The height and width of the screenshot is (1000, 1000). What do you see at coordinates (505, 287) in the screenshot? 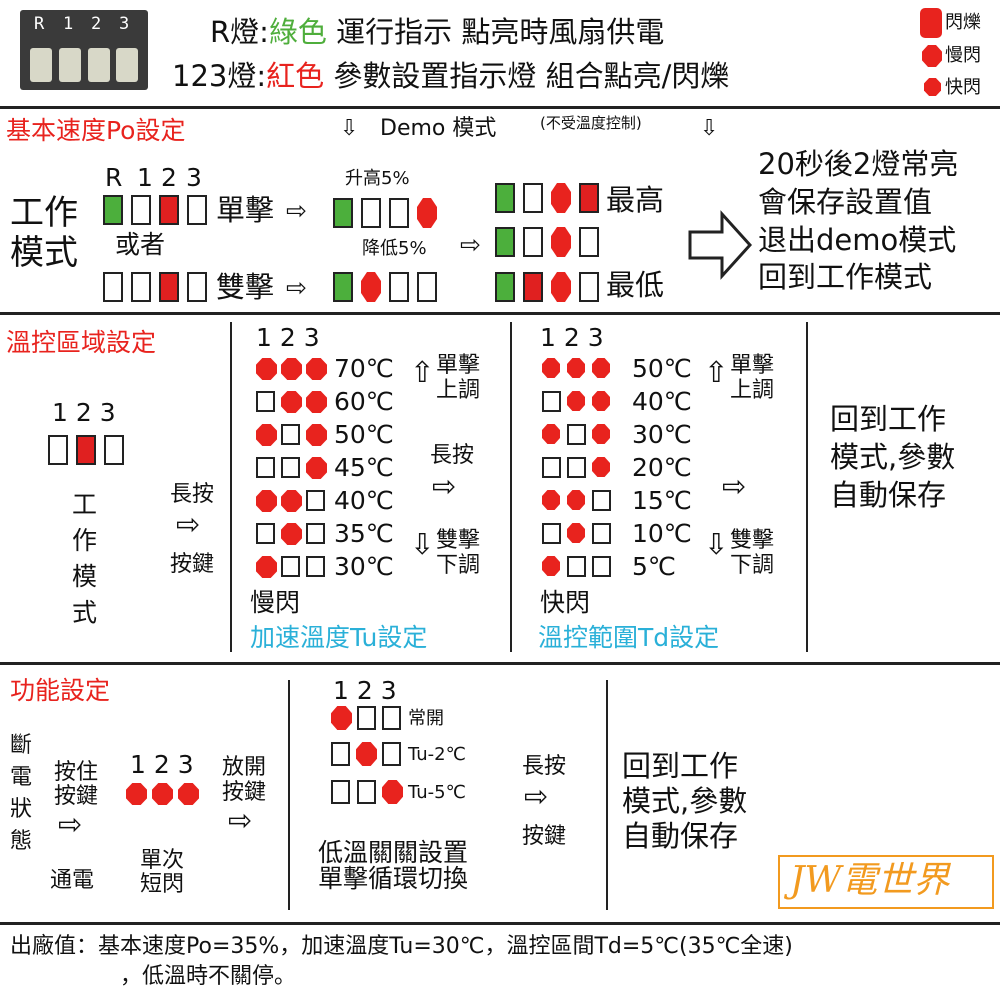
I see `lamp-r-on` at bounding box center [505, 287].